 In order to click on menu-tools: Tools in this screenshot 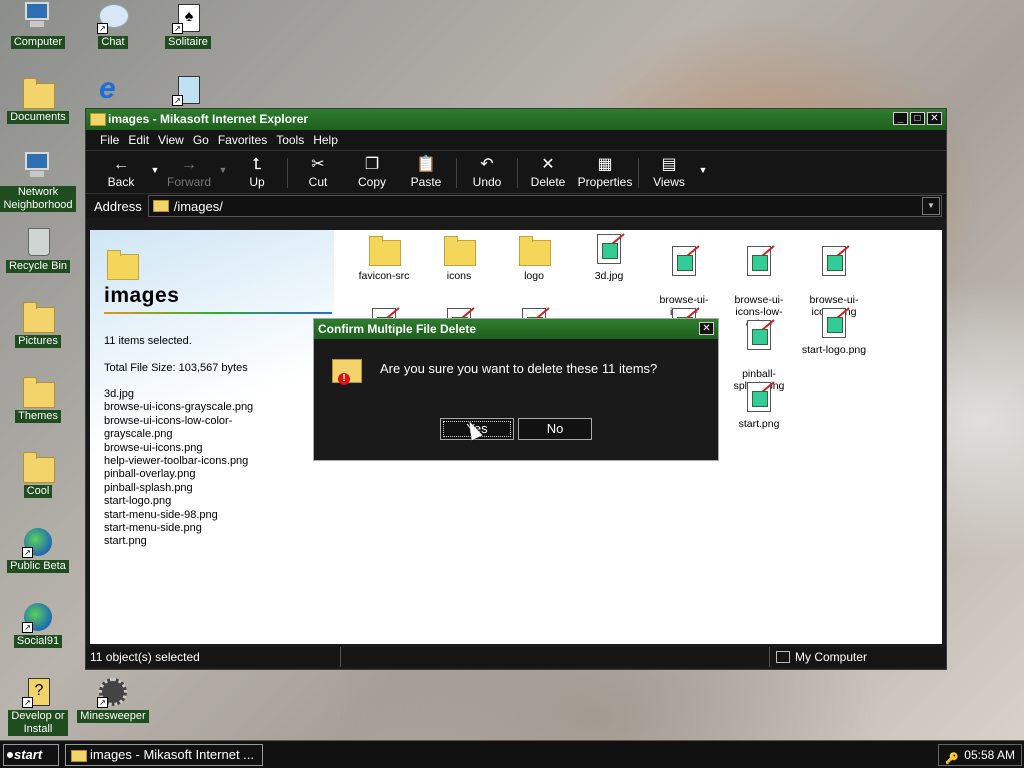, I will do `click(290, 140)`.